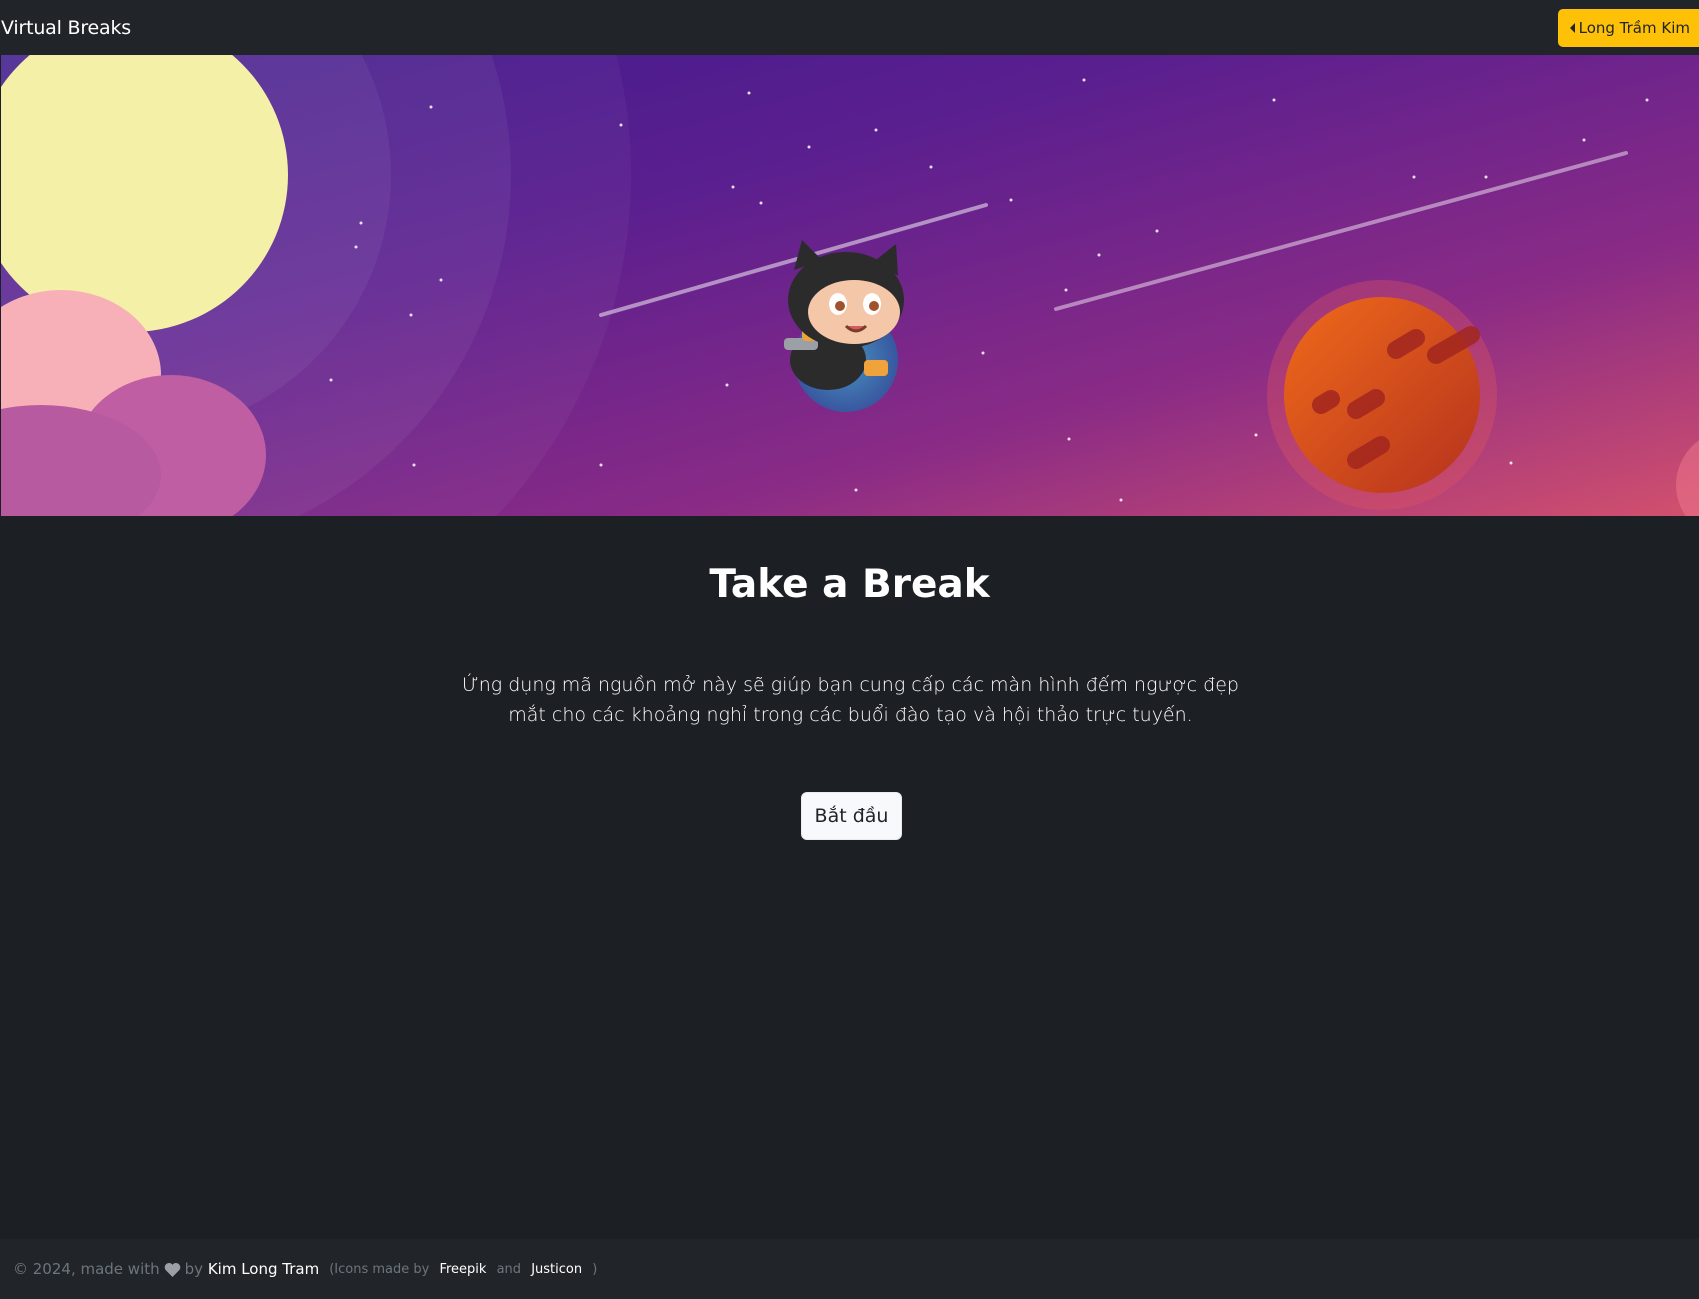 The image size is (1699, 1299). What do you see at coordinates (86, 1269) in the screenshot?
I see `copyright-text: © 2024, made with` at bounding box center [86, 1269].